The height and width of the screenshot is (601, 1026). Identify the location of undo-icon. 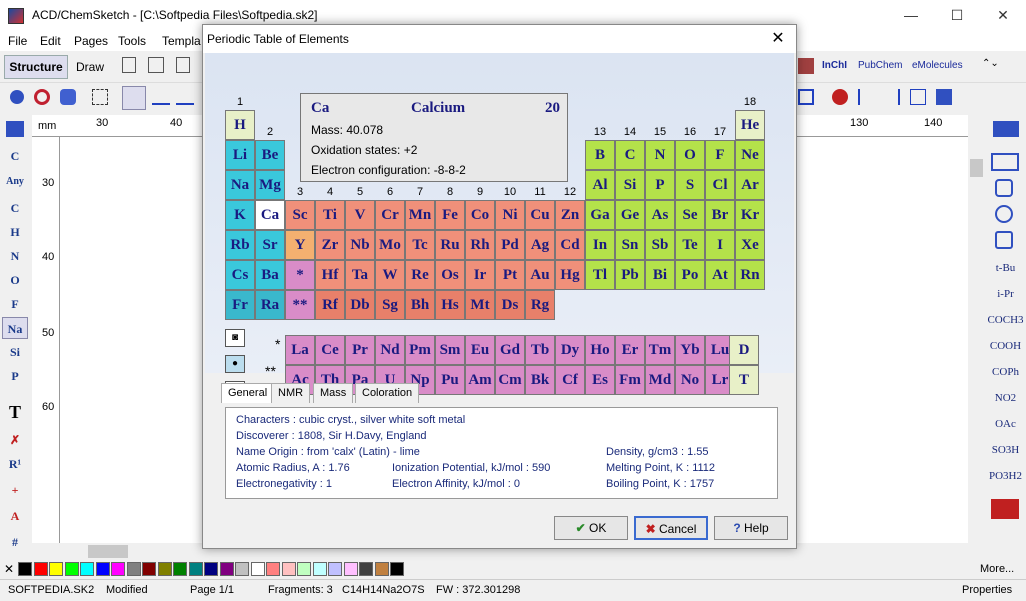
(840, 97).